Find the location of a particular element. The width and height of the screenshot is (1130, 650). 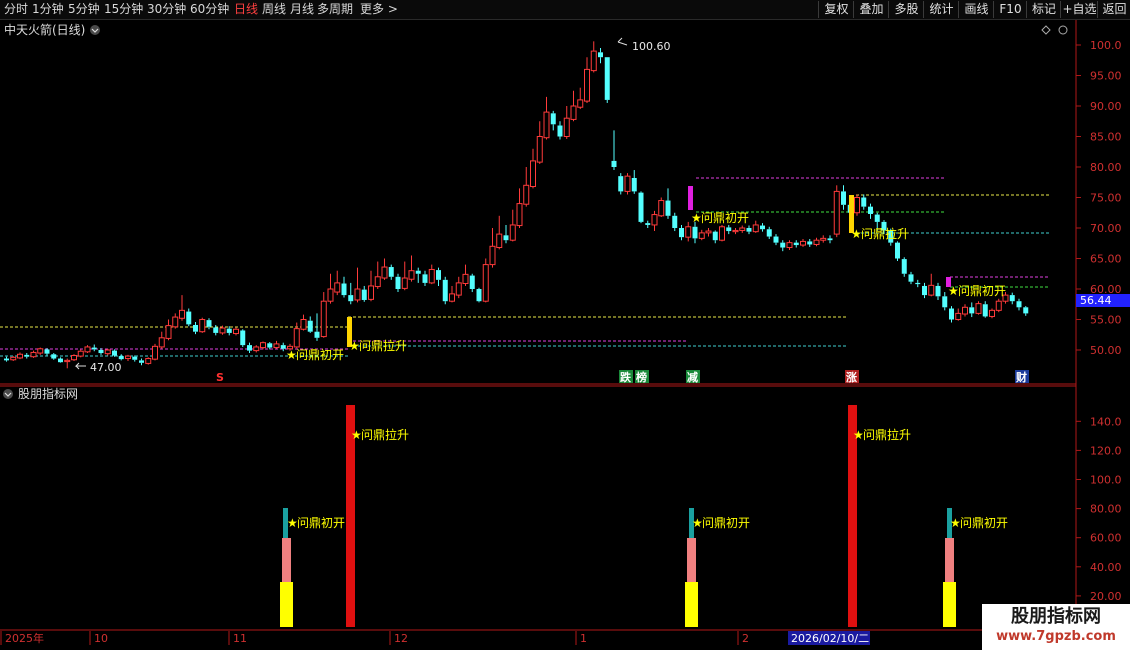

event-marker: 财 is located at coordinates (1021, 377).